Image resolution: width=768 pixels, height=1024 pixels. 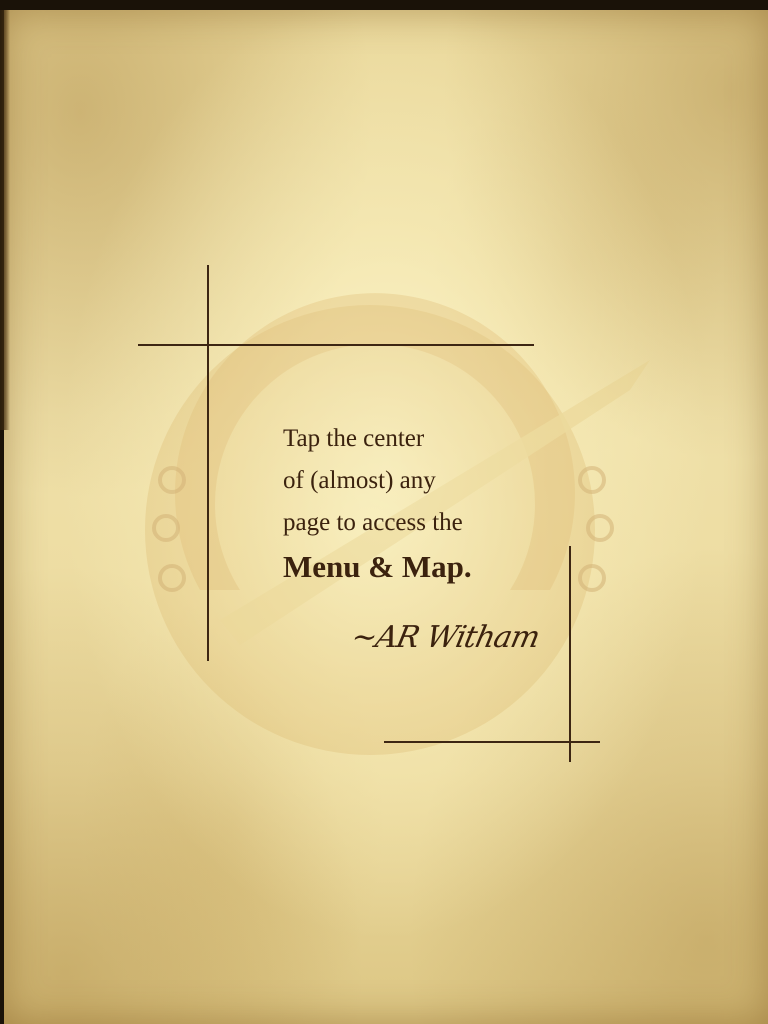 What do you see at coordinates (373, 522) in the screenshot?
I see `instruction-line-3: page to access the` at bounding box center [373, 522].